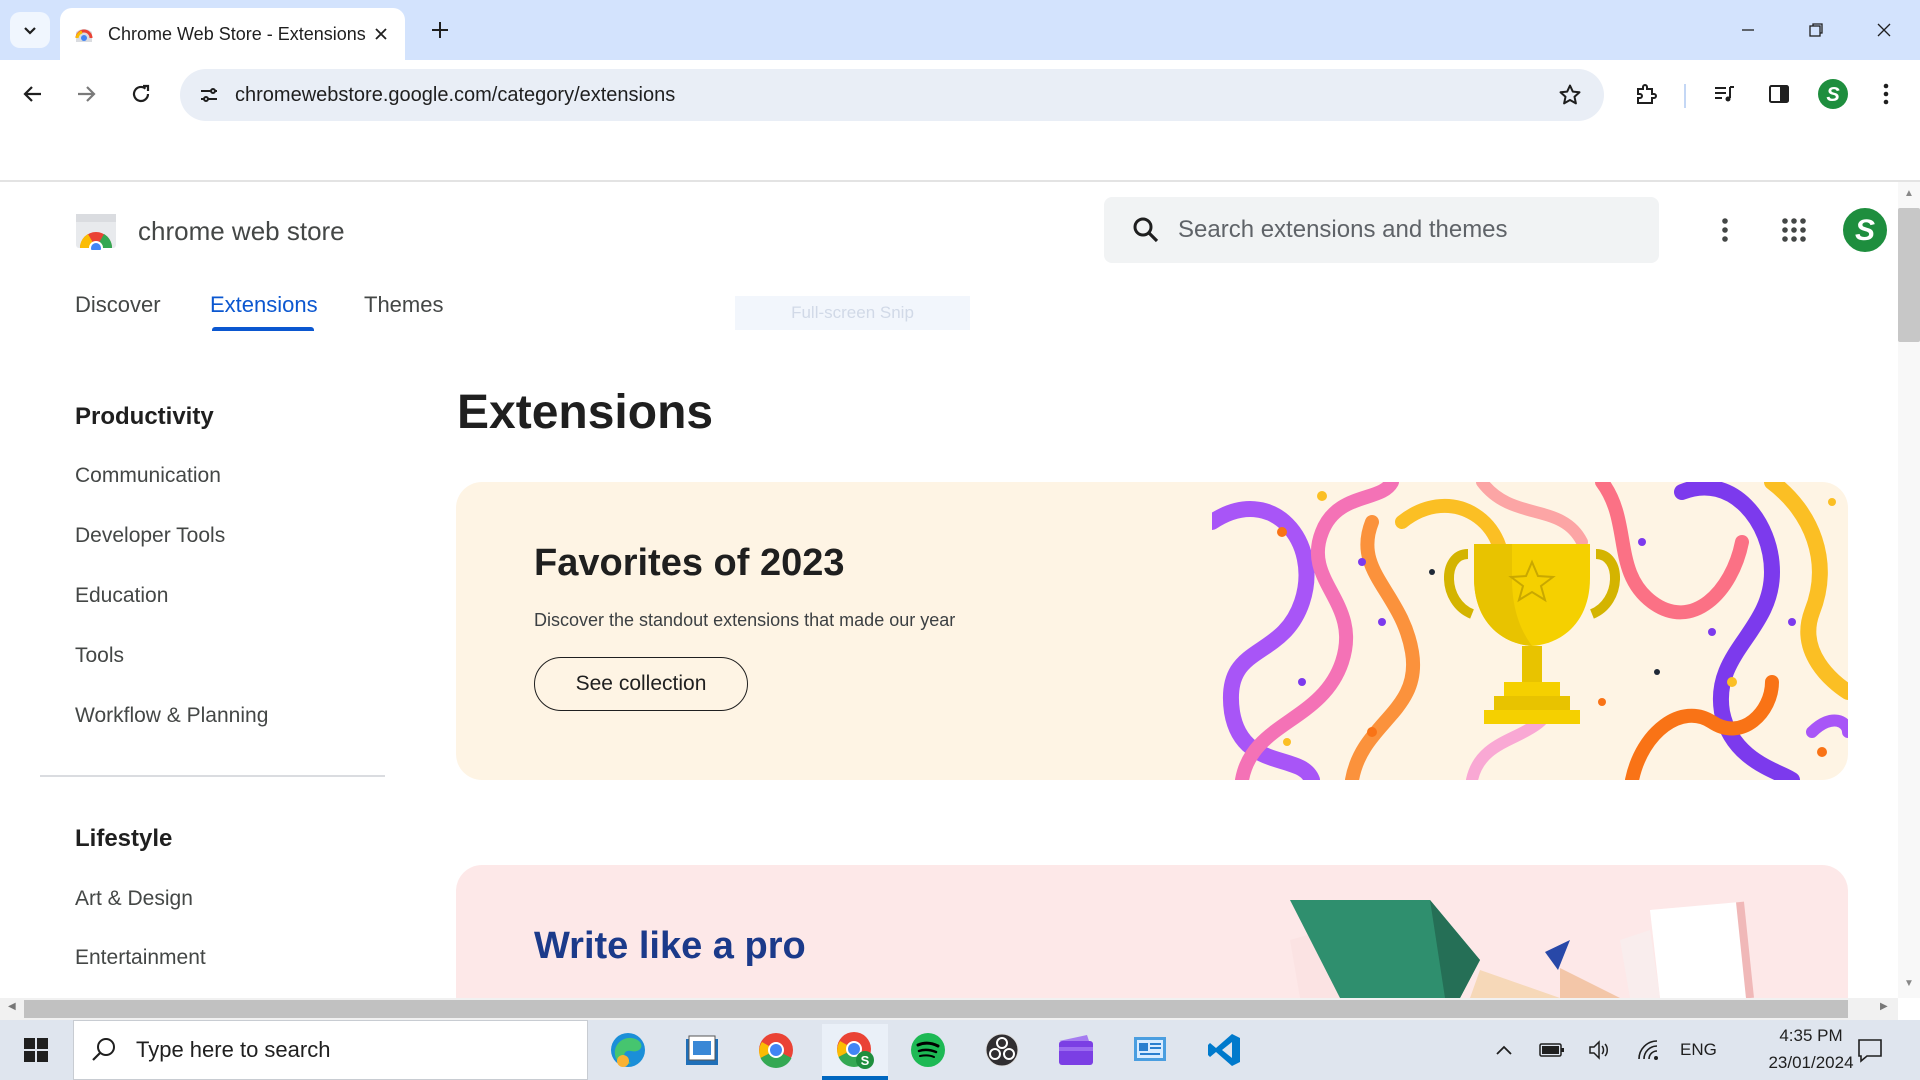 The width and height of the screenshot is (1920, 1080). I want to click on restore-button, so click(1816, 30).